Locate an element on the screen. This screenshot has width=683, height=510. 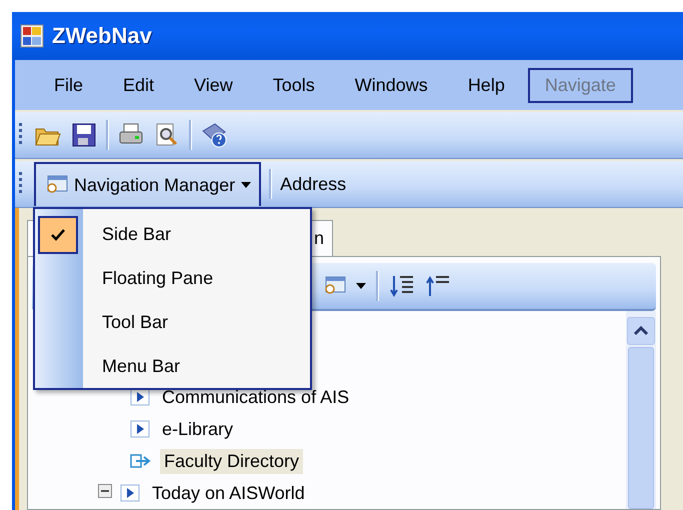
menu-item: File is located at coordinates (68, 85).